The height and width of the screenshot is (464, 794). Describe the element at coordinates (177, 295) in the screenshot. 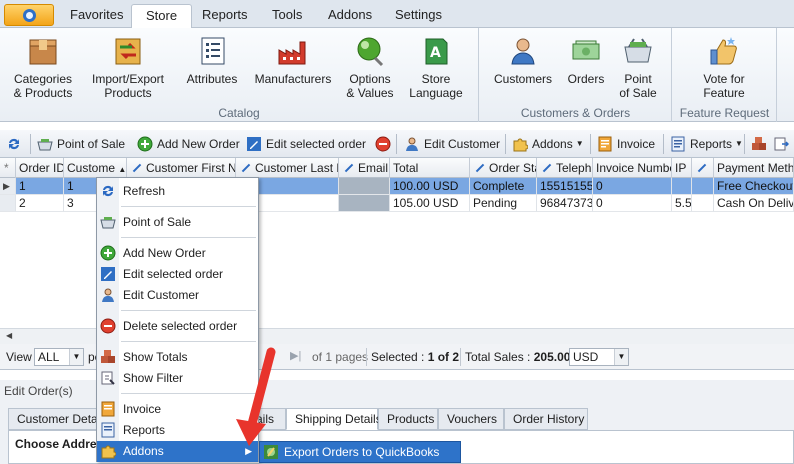

I see `menu-item-edit-customer: Edit Customer` at that location.